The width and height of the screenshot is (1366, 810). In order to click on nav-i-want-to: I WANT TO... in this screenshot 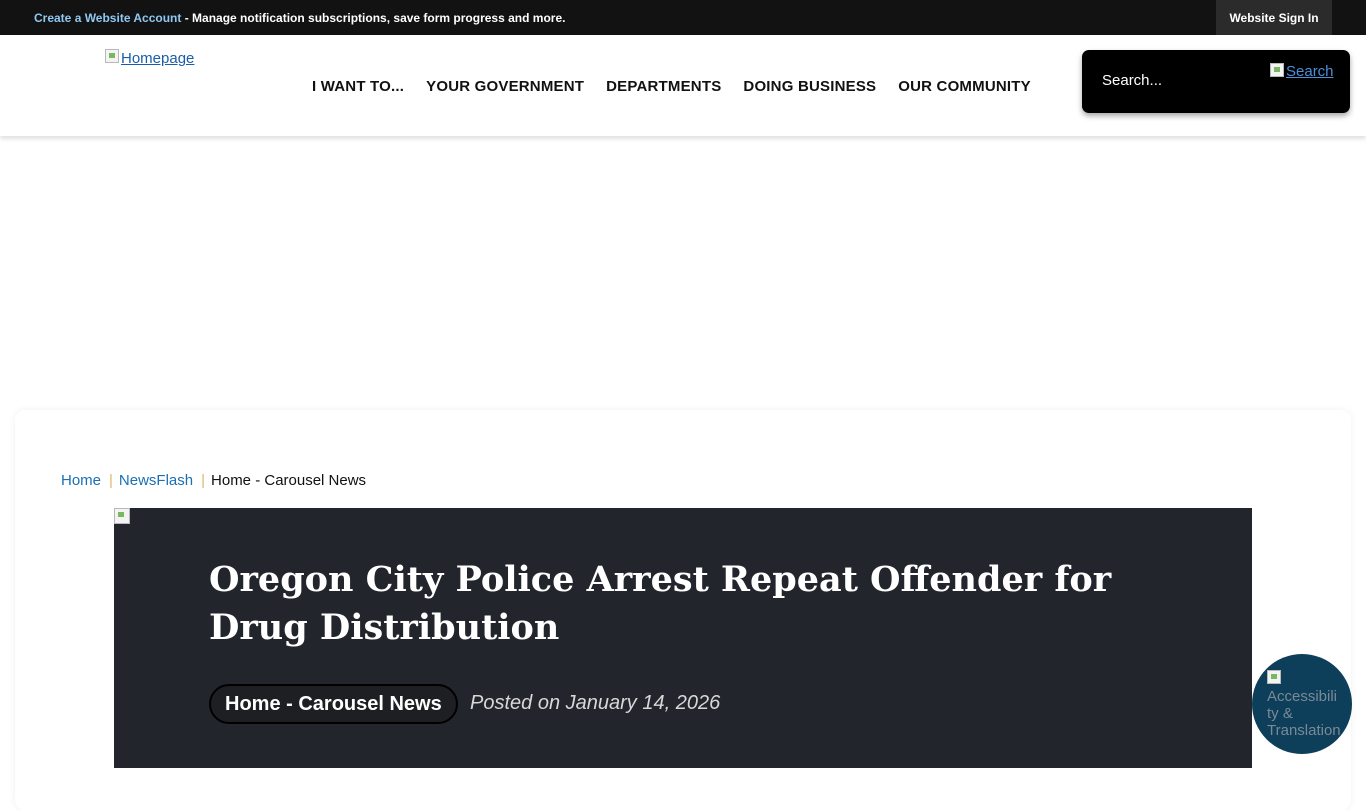, I will do `click(358, 86)`.